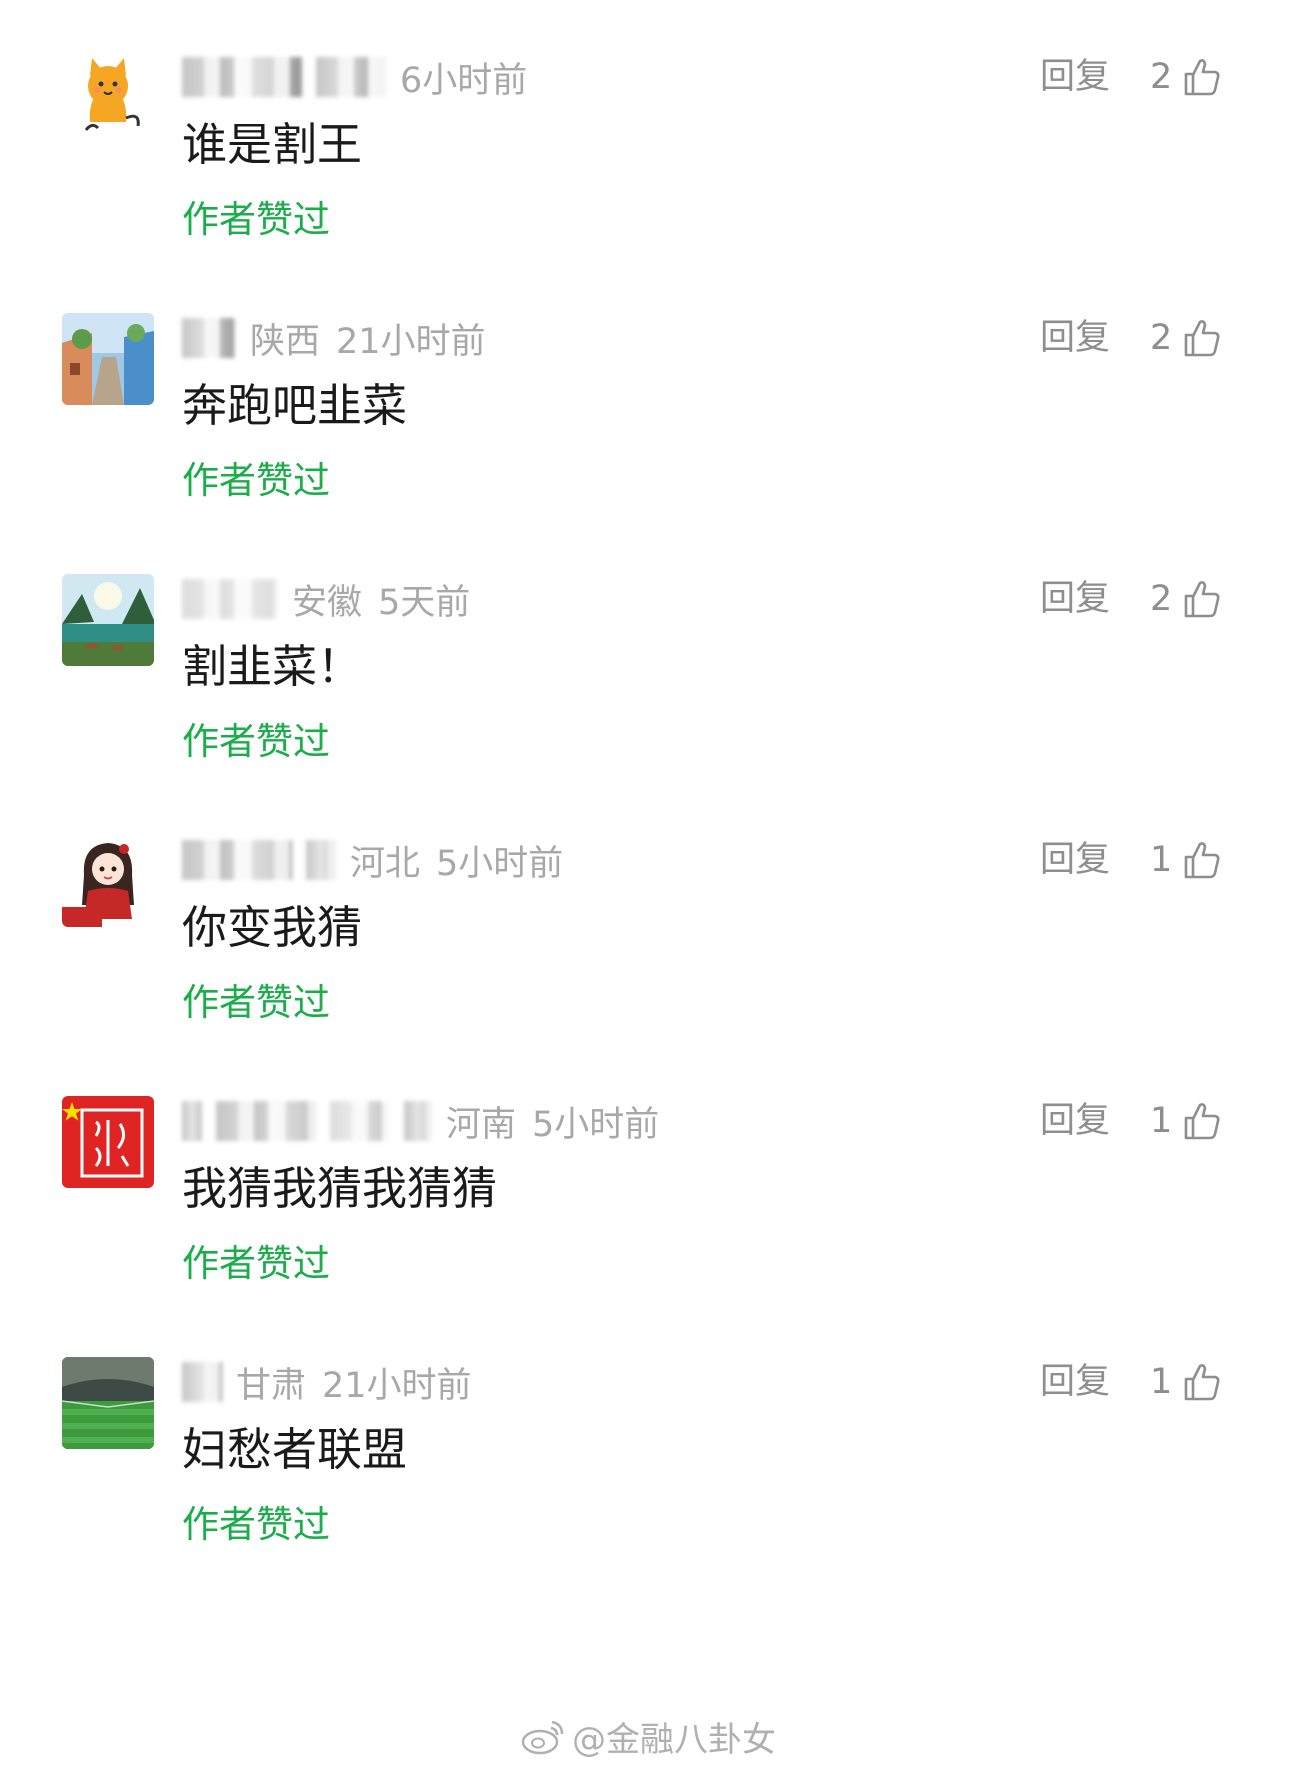 The width and height of the screenshot is (1290, 1769). Describe the element at coordinates (645, 1216) in the screenshot. I see `comment-item: 河南 5小时前 回复 1 我猜我猜我猜猜 作者赞过` at that location.